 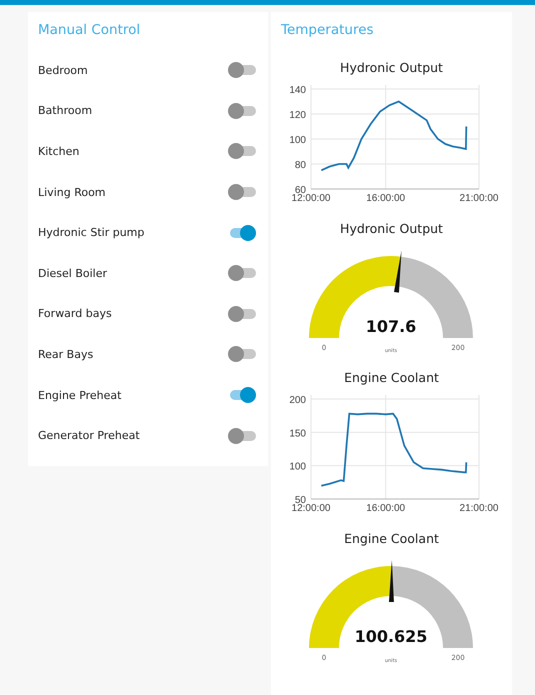 I want to click on gauge-value: 100.625, so click(x=391, y=636).